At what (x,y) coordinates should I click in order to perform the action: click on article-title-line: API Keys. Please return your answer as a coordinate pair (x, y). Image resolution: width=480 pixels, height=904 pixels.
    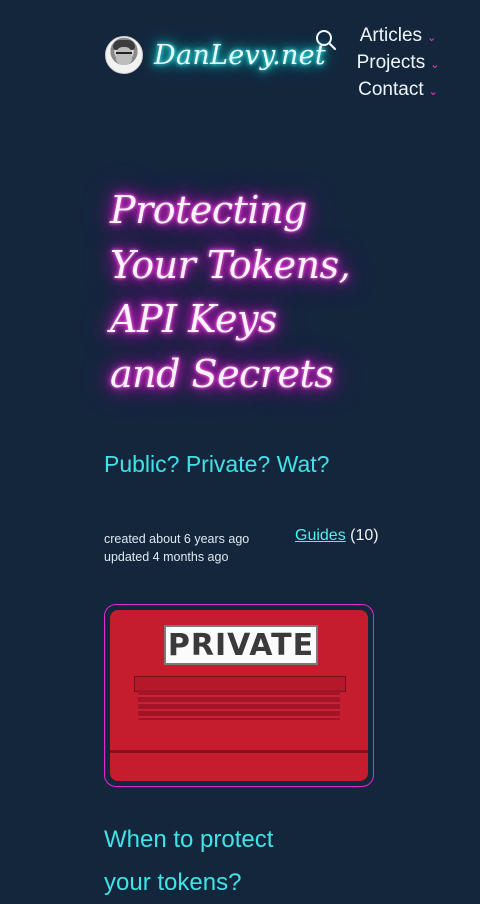
    Looking at the image, I should click on (193, 319).